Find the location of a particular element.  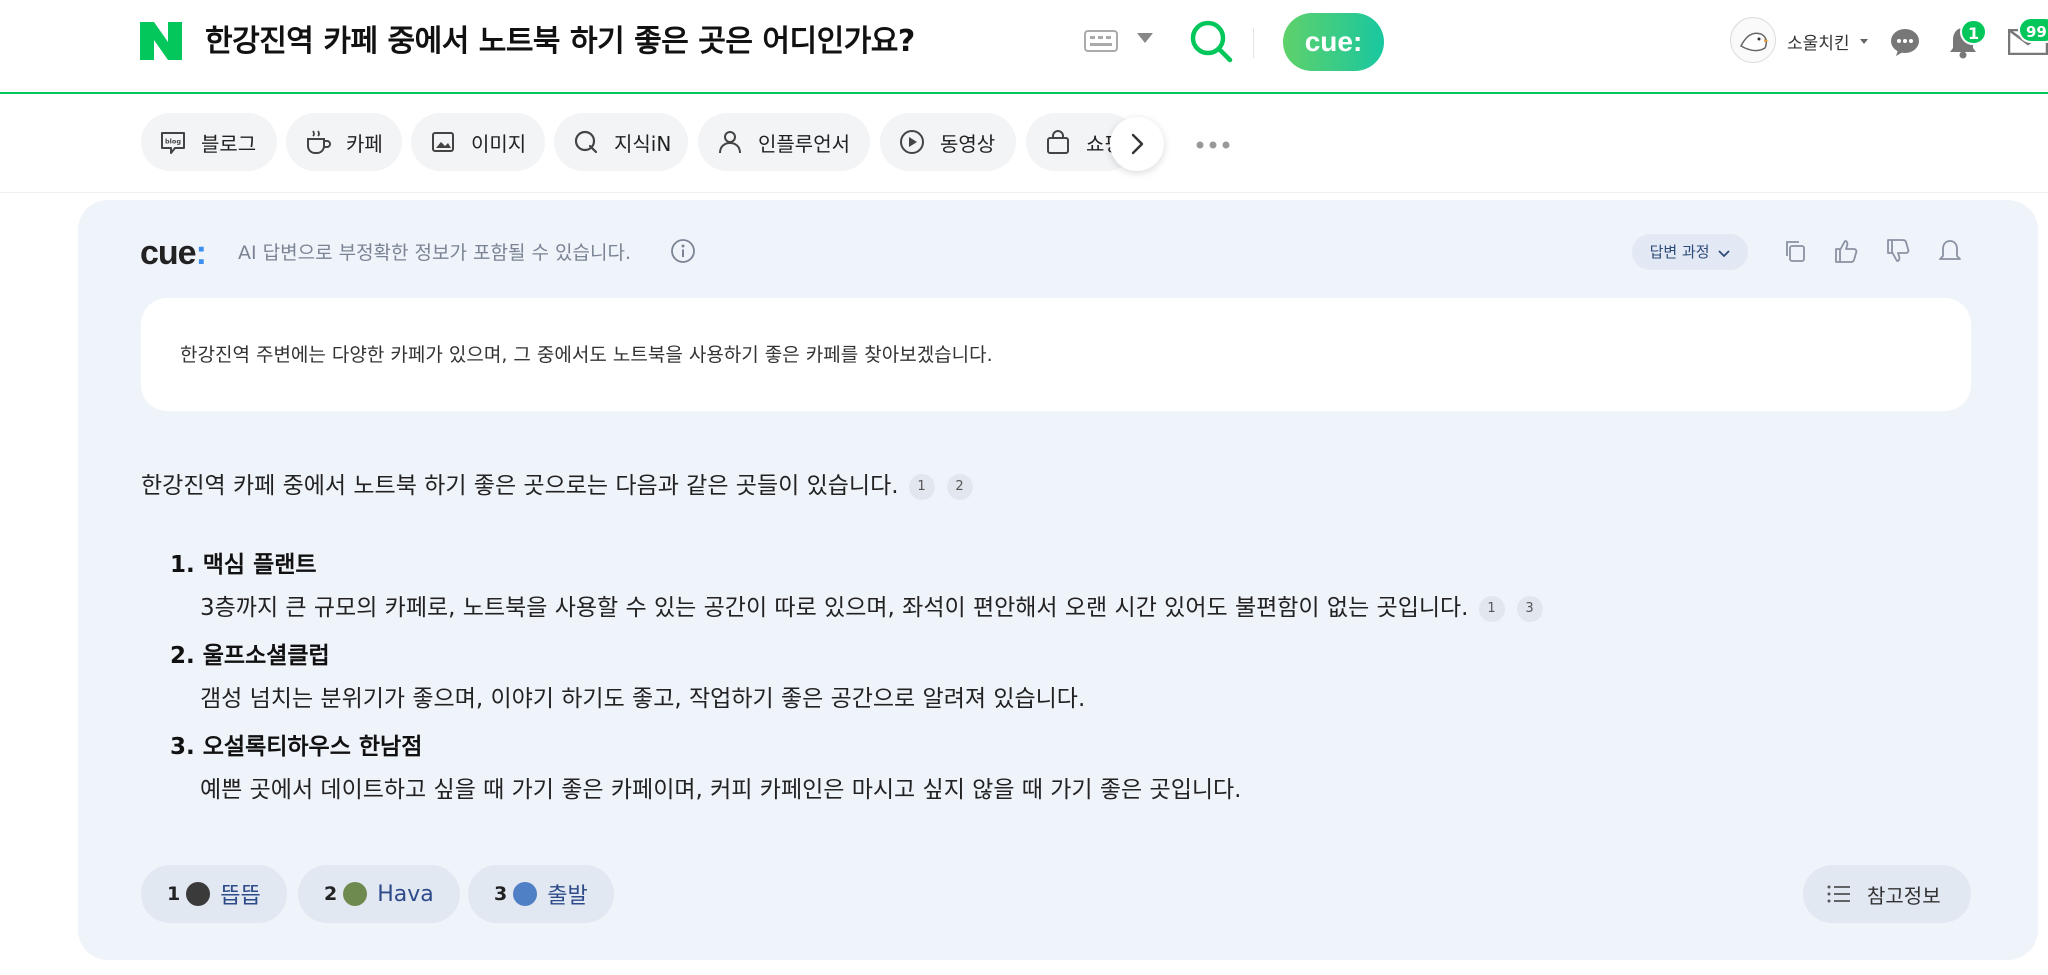

chicken-avatar-icon is located at coordinates (1753, 40).